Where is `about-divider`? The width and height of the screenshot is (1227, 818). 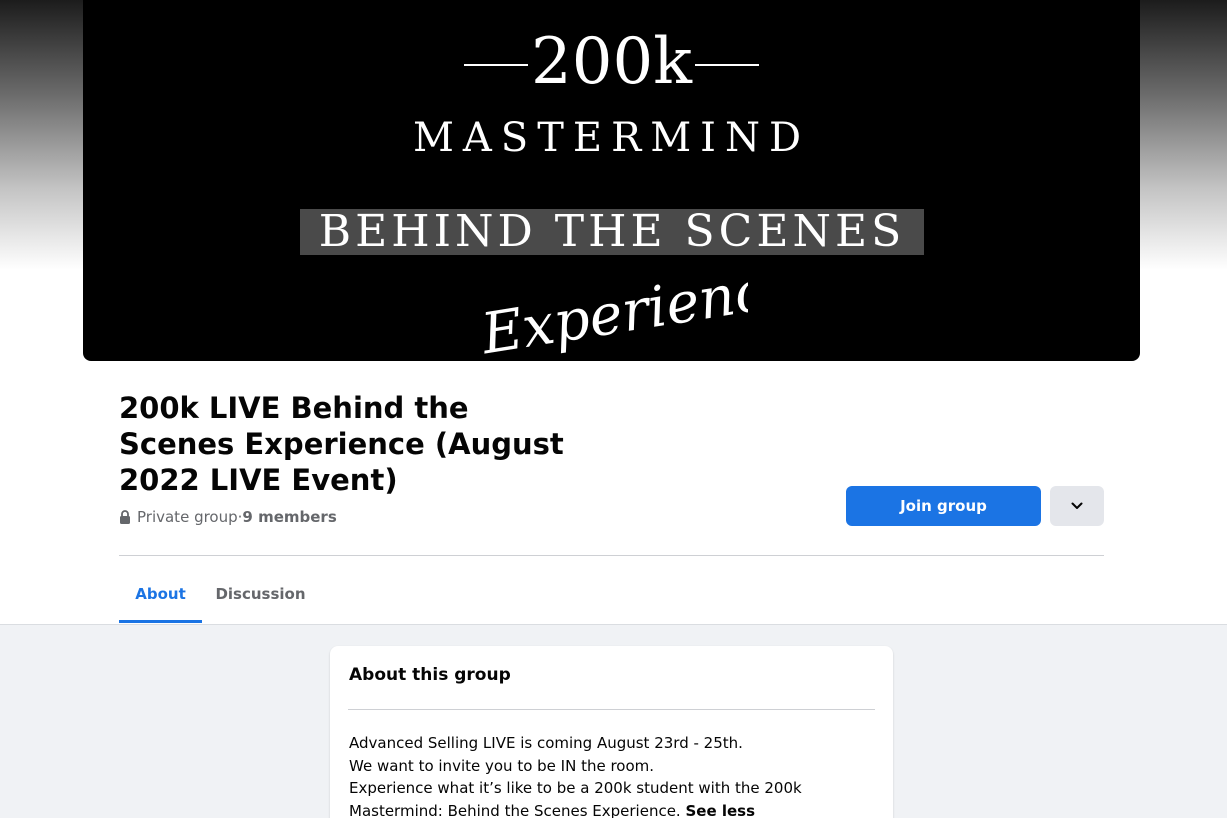
about-divider is located at coordinates (611, 709).